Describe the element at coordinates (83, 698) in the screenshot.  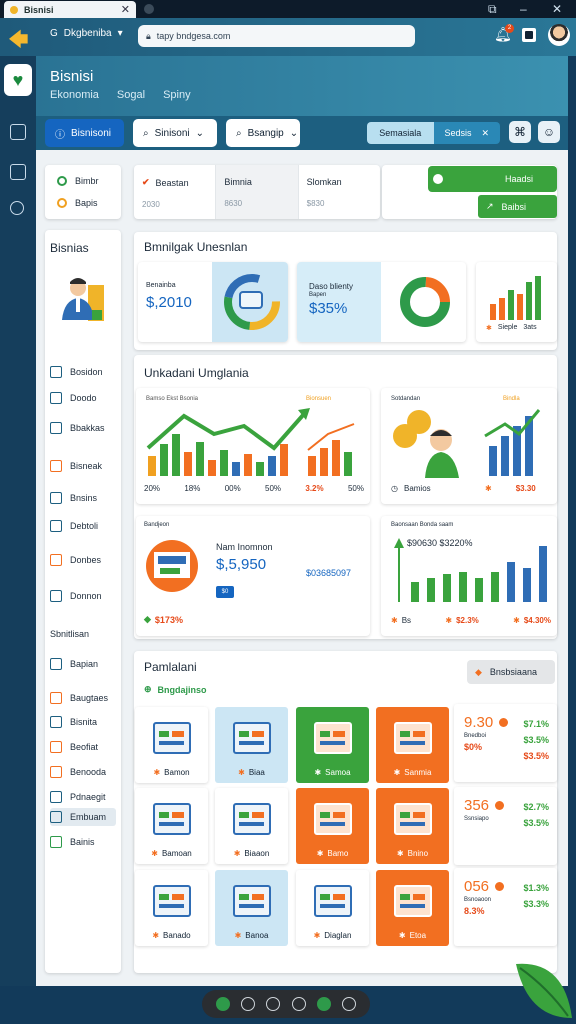
I see `sidebar-item: Baugtaes` at that location.